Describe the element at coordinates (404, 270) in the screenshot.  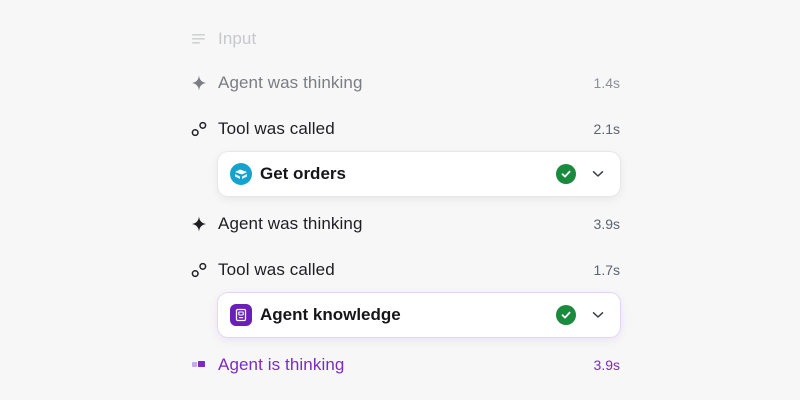
I see `timeline-step-tool-call-2: Tool was called 1.7s` at that location.